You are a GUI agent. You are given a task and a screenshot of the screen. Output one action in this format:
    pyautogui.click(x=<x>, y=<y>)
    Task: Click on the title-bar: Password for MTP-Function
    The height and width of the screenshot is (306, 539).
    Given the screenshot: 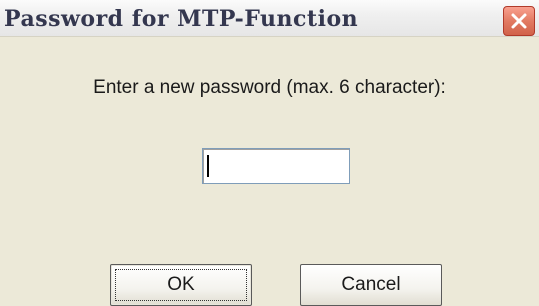 What is the action you would take?
    pyautogui.click(x=269, y=18)
    